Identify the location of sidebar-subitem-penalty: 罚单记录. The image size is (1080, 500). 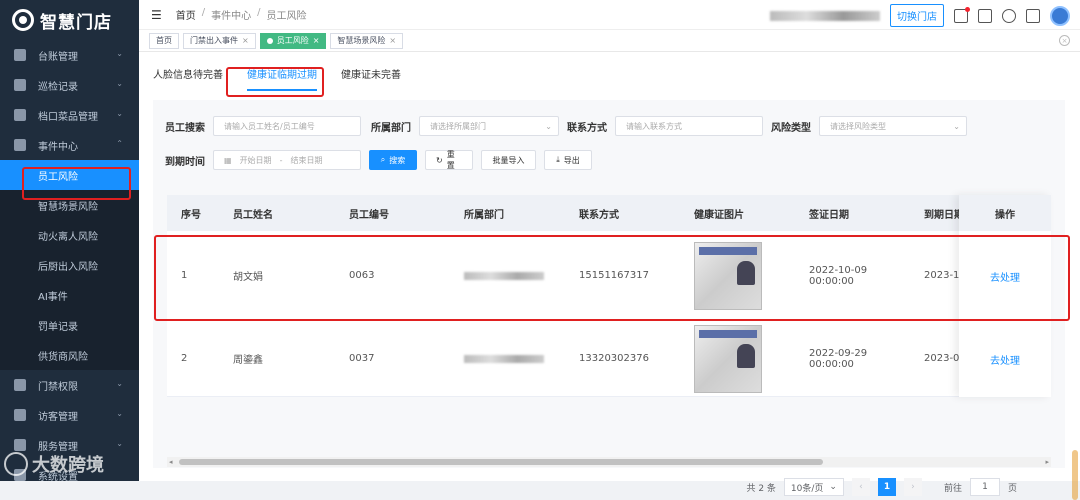
(69, 325).